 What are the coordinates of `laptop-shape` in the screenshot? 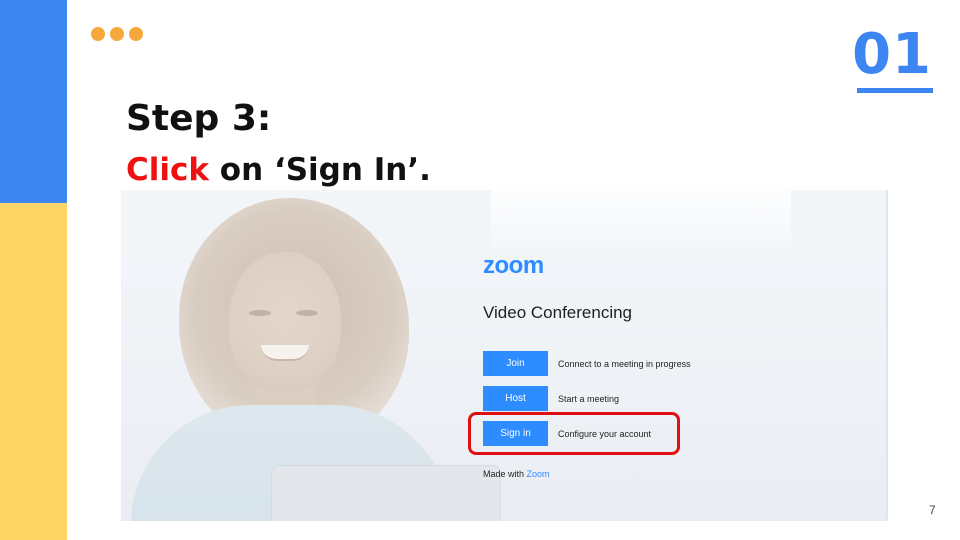 It's located at (386, 493).